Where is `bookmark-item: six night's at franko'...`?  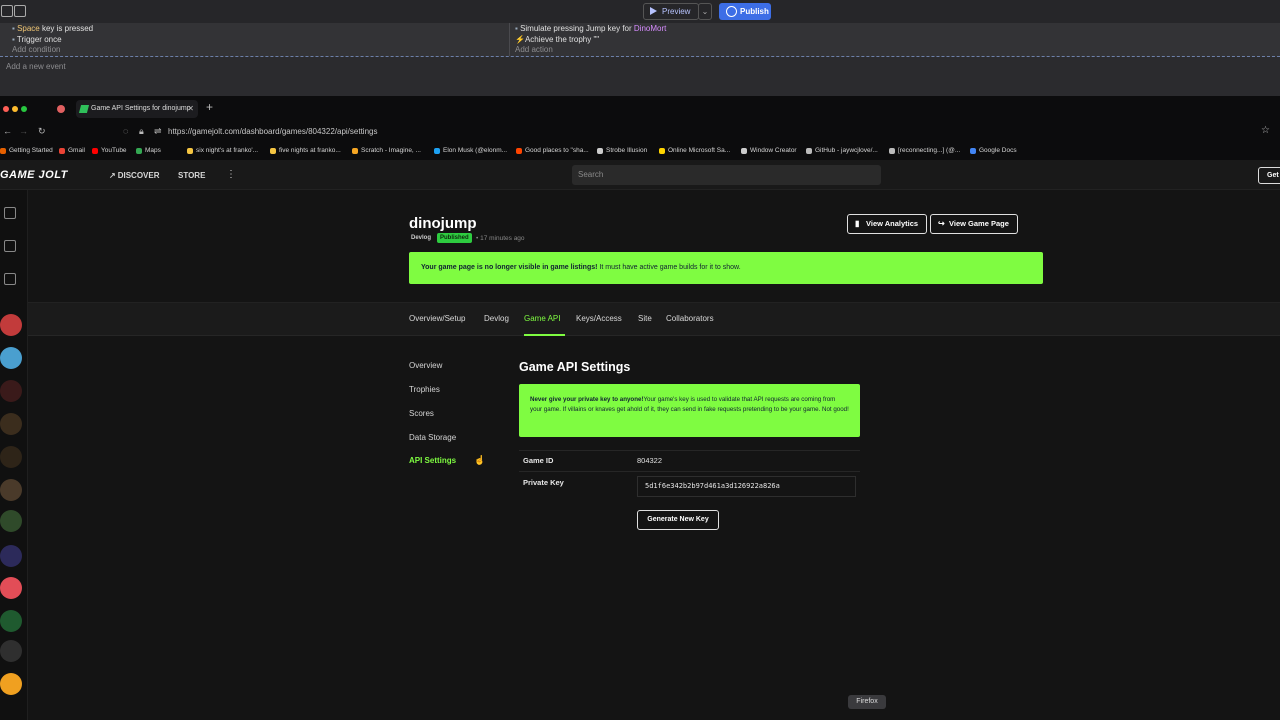
bookmark-item: six night's at franko'... is located at coordinates (222, 150).